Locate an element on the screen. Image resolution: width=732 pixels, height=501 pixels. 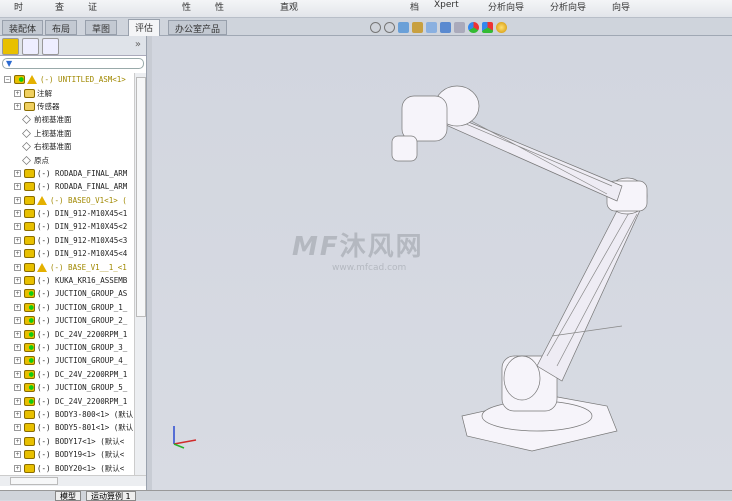
filter-input: ▼ is located at coordinates (73, 63).